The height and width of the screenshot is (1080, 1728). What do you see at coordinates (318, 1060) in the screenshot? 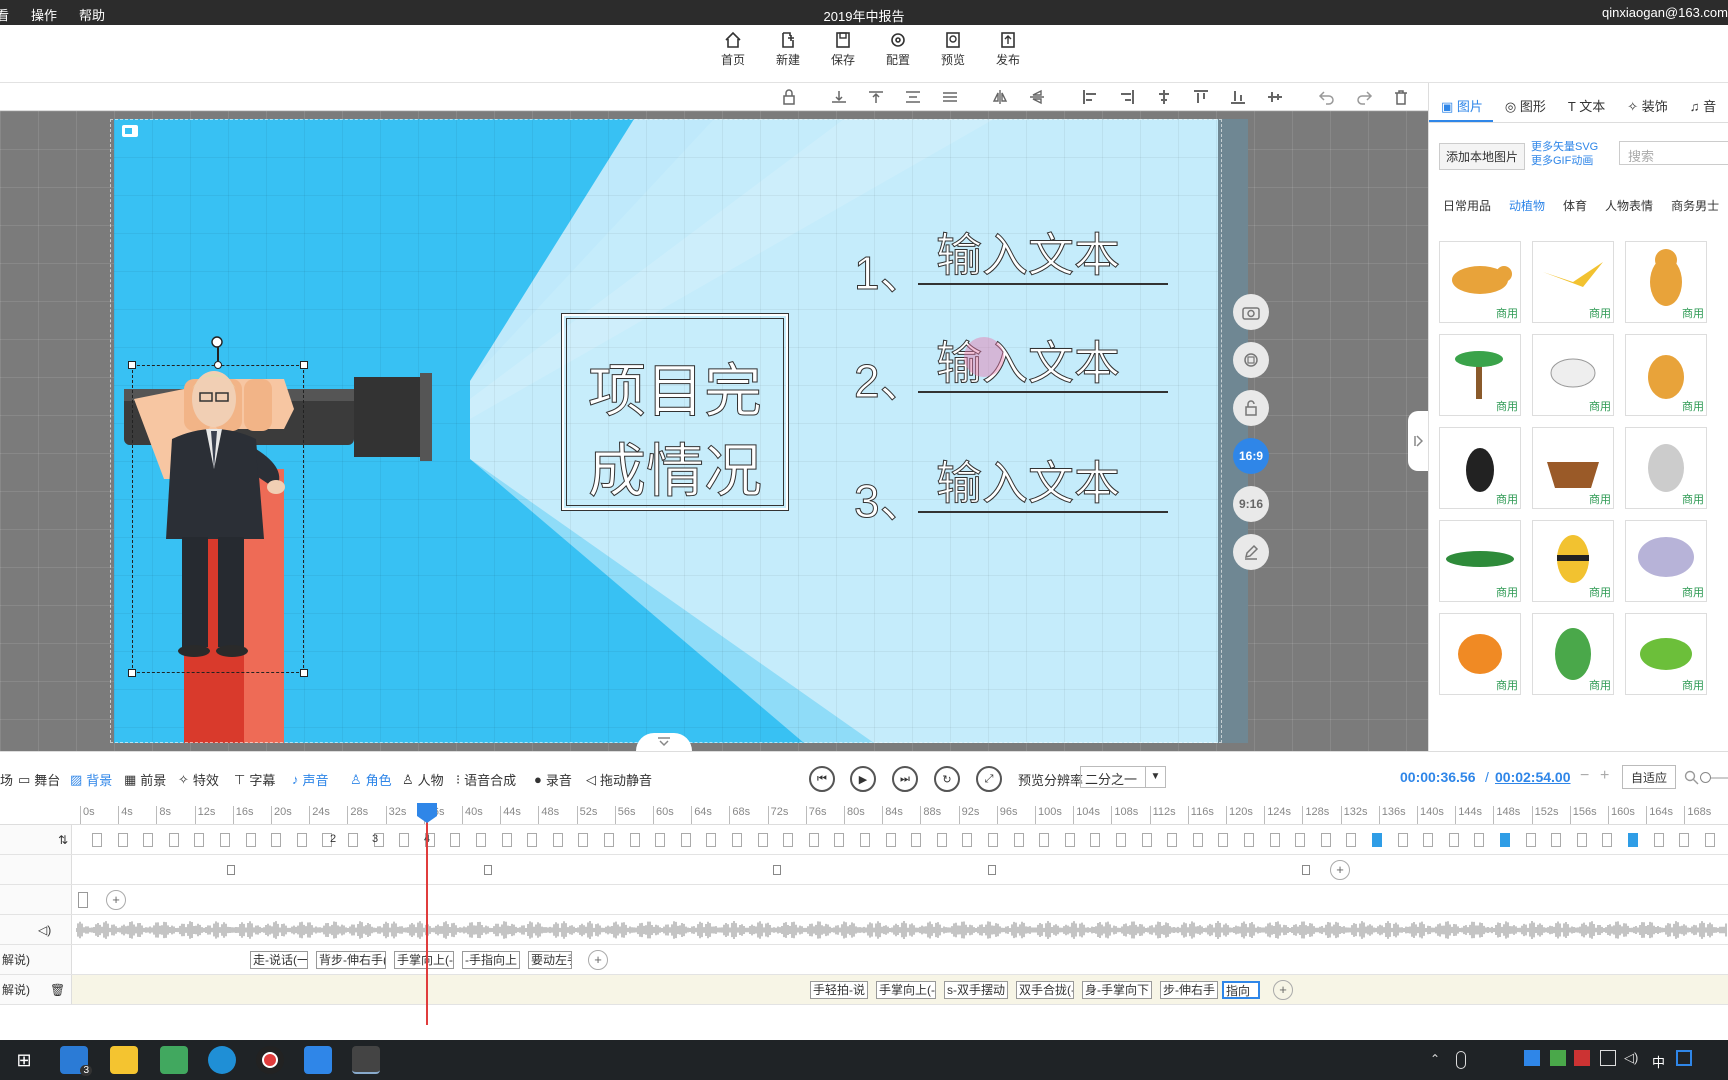
I see `ob-app-icon` at bounding box center [318, 1060].